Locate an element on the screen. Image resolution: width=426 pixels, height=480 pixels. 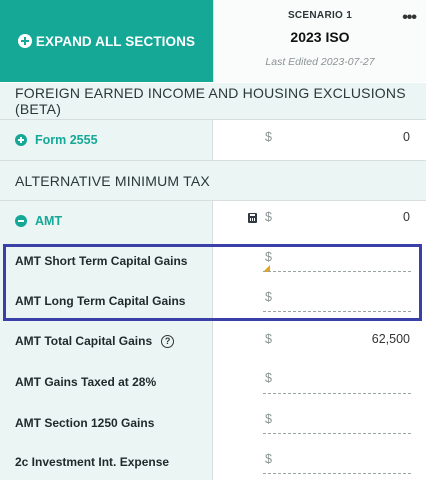
row-amt-short-term: AMT Short Term Capital Gains $ is located at coordinates (213, 261).